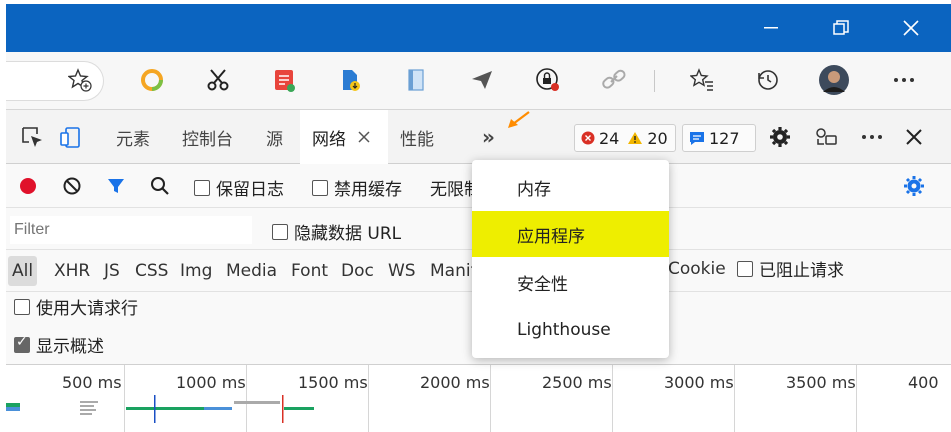  What do you see at coordinates (801, 271) in the screenshot?
I see `blocked-requests-label: 已阻止请求` at bounding box center [801, 271].